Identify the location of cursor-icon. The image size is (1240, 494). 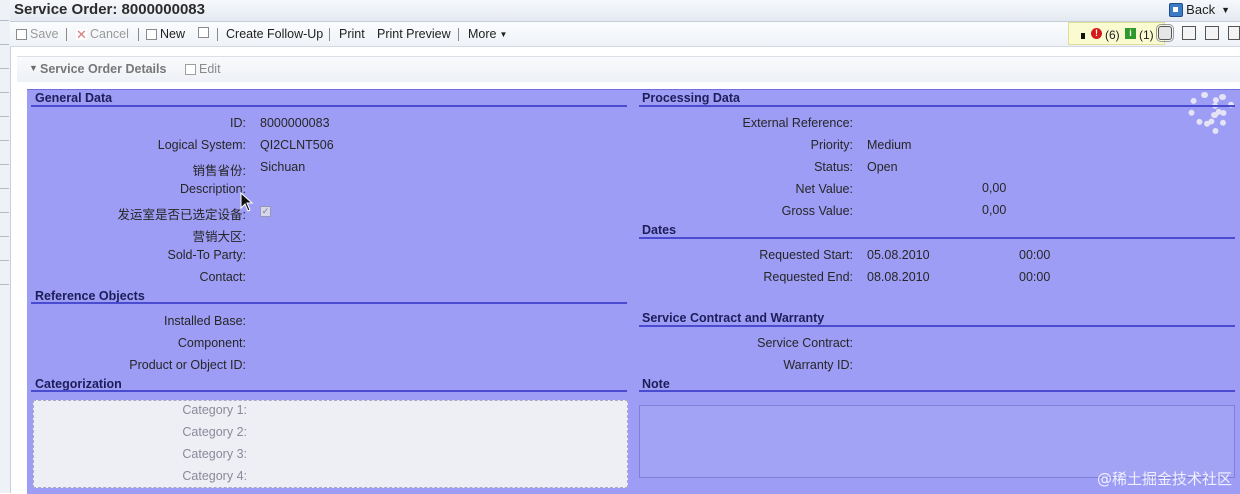
(1083, 36).